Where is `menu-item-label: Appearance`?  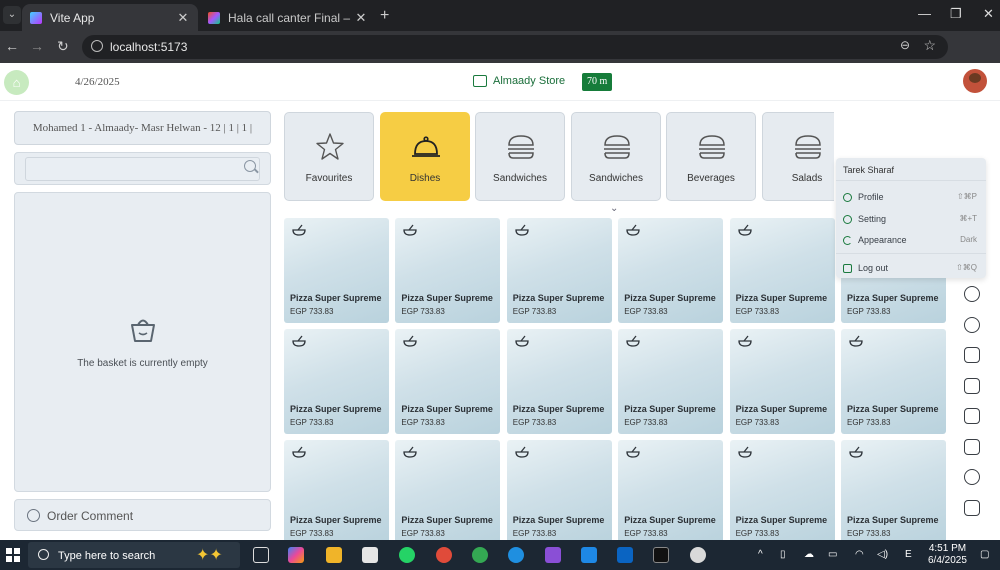 menu-item-label: Appearance is located at coordinates (882, 240).